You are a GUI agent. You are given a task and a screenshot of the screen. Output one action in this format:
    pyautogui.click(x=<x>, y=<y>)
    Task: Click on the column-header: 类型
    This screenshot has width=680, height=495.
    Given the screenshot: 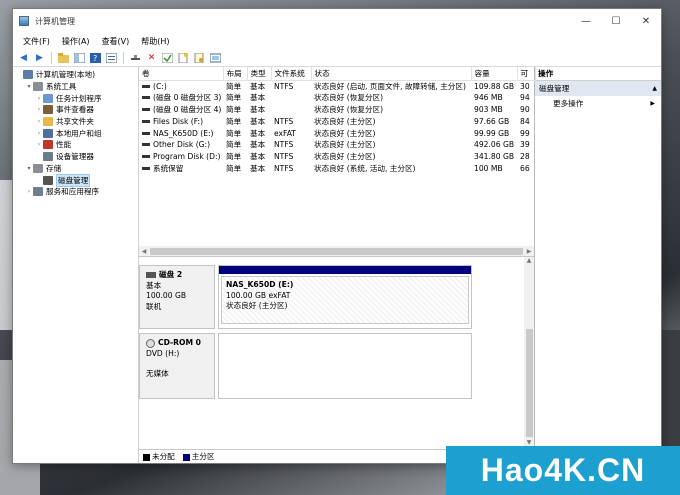 What is the action you would take?
    pyautogui.click(x=259, y=74)
    